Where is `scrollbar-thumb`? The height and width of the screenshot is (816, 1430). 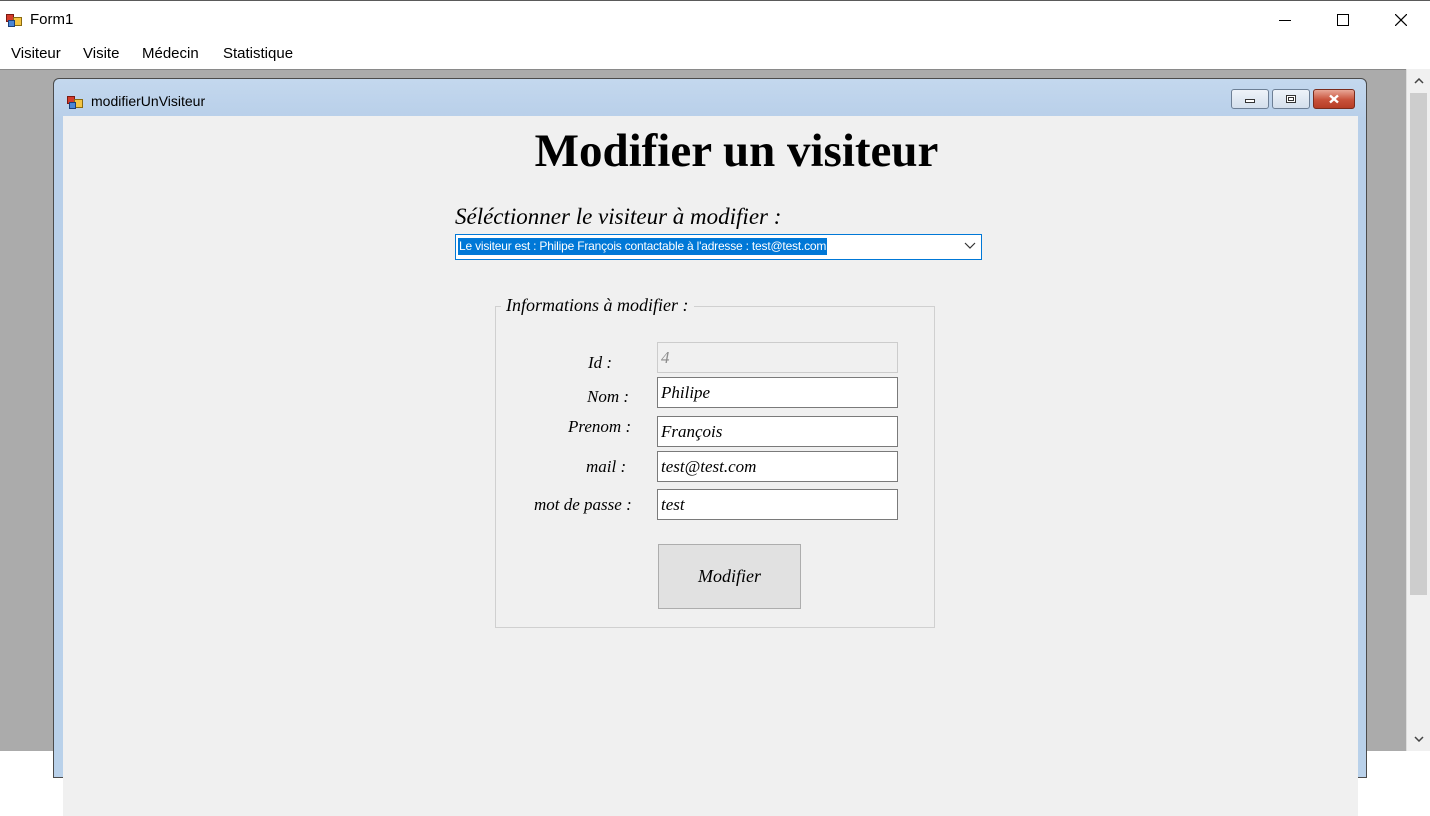 scrollbar-thumb is located at coordinates (1418, 344).